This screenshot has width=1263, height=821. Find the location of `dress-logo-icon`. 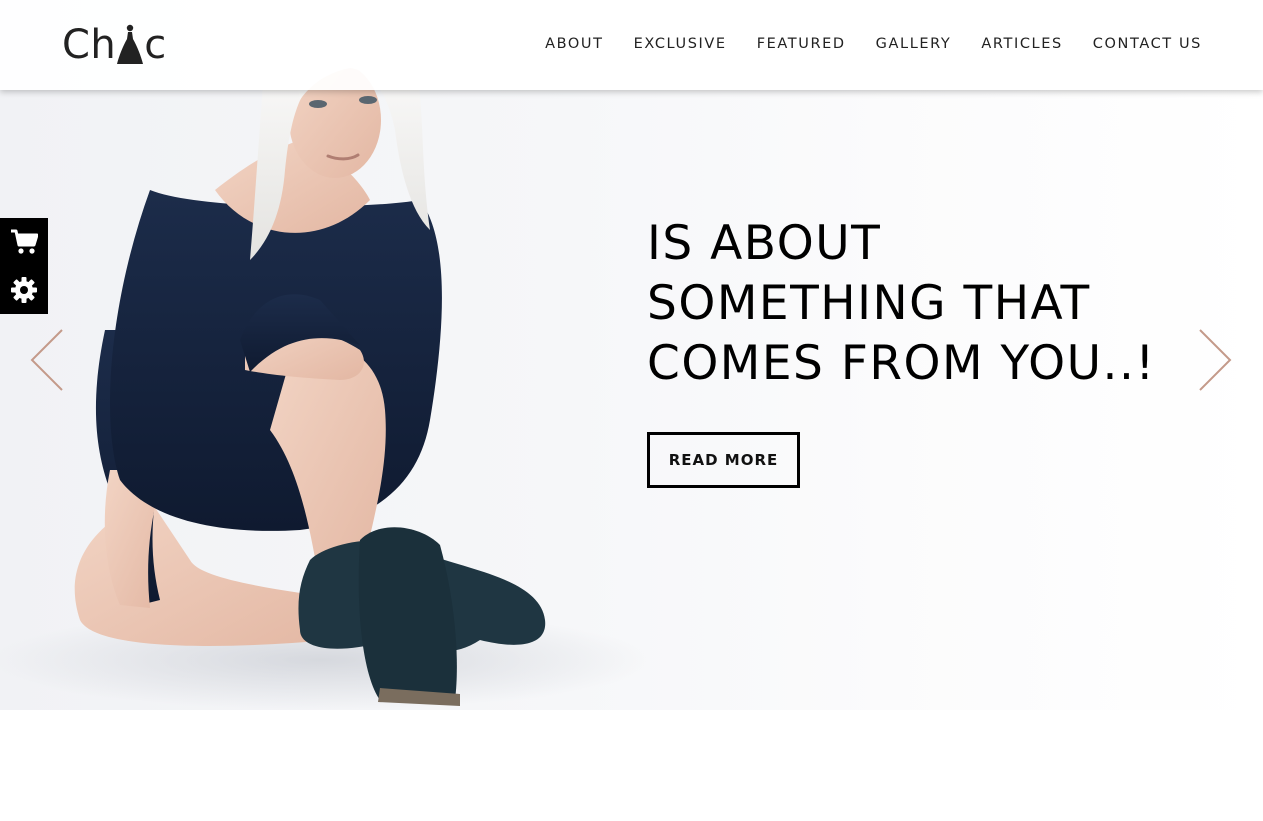

dress-logo-icon is located at coordinates (130, 44).